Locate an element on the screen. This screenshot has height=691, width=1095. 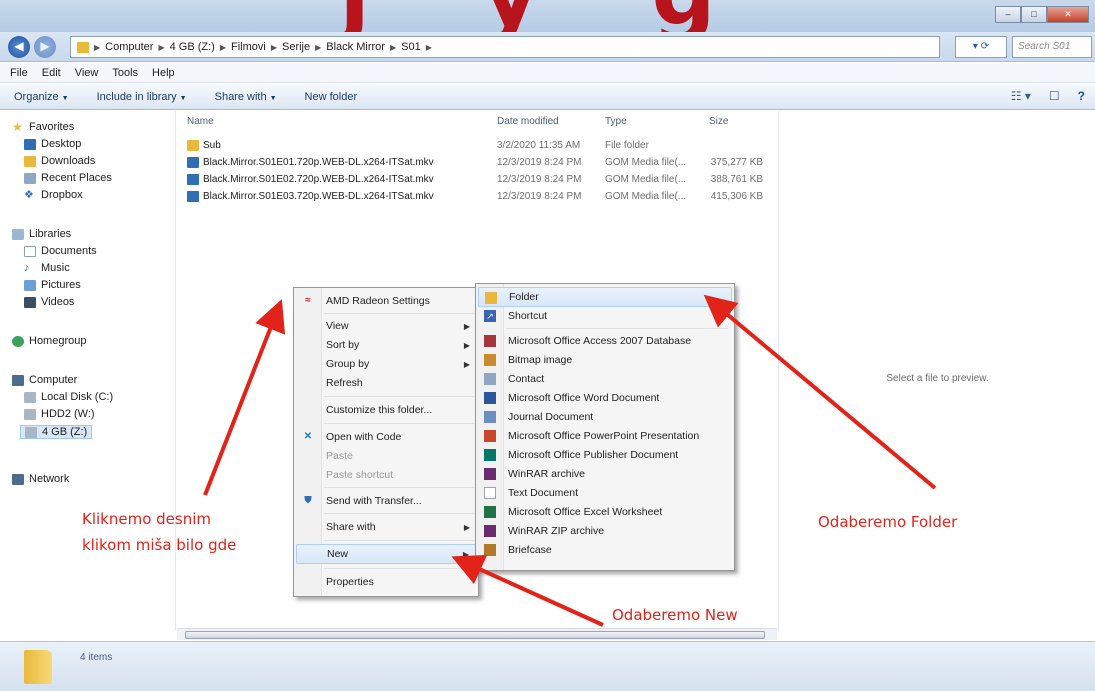
annotation-choose-folder: Odaberemo Folder is located at coordinates (888, 522).